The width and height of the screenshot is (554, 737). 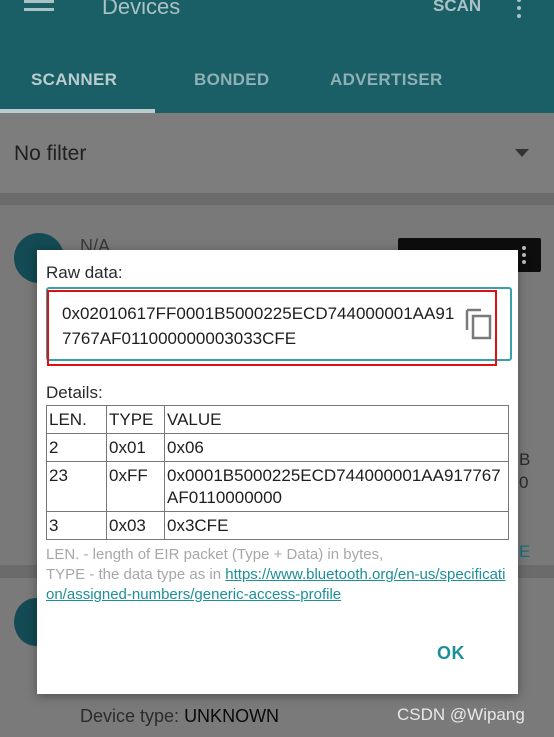 What do you see at coordinates (76, 419) in the screenshot?
I see `header-len: LEN.` at bounding box center [76, 419].